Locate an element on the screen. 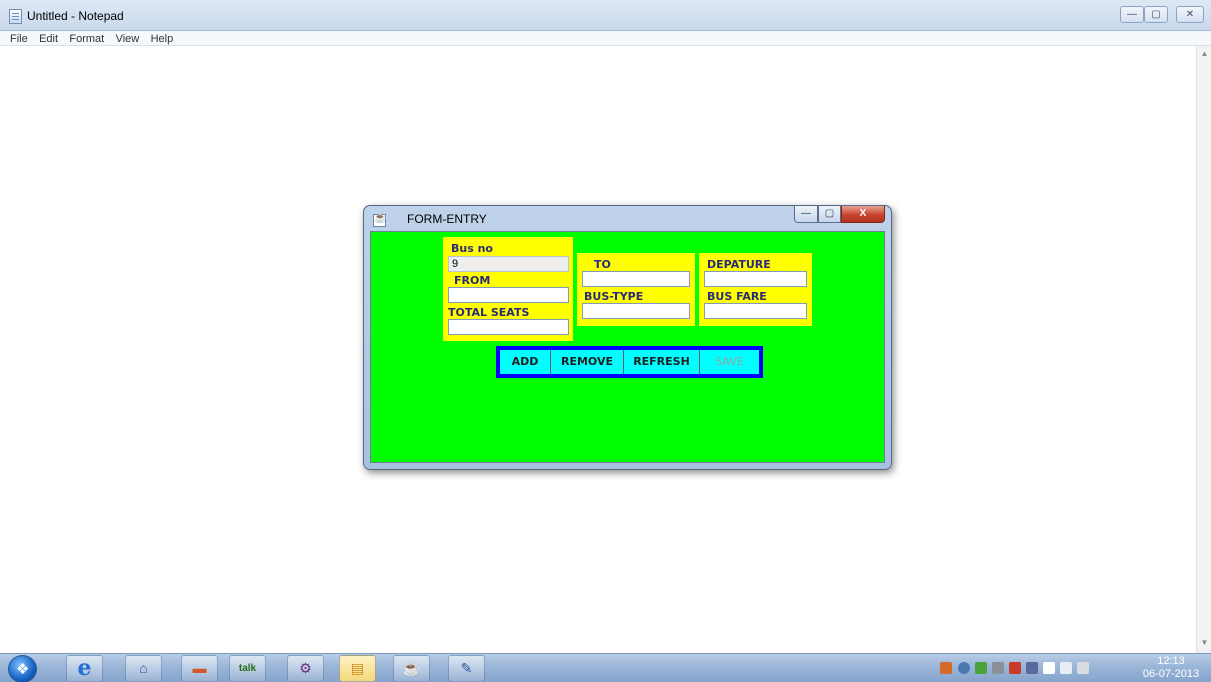  depature-field is located at coordinates (755, 279).